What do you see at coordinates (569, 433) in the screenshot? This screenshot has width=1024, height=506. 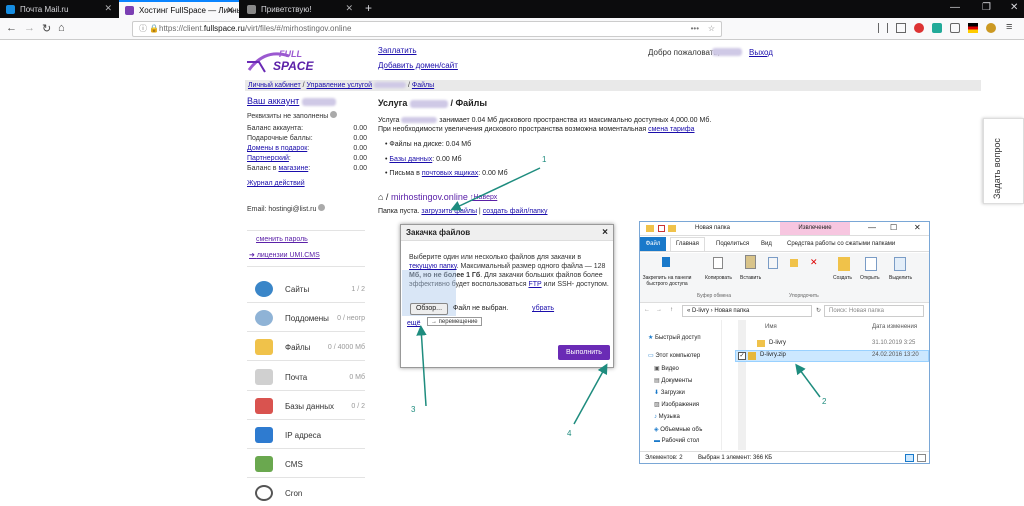 I see `annotation-4: 4` at bounding box center [569, 433].